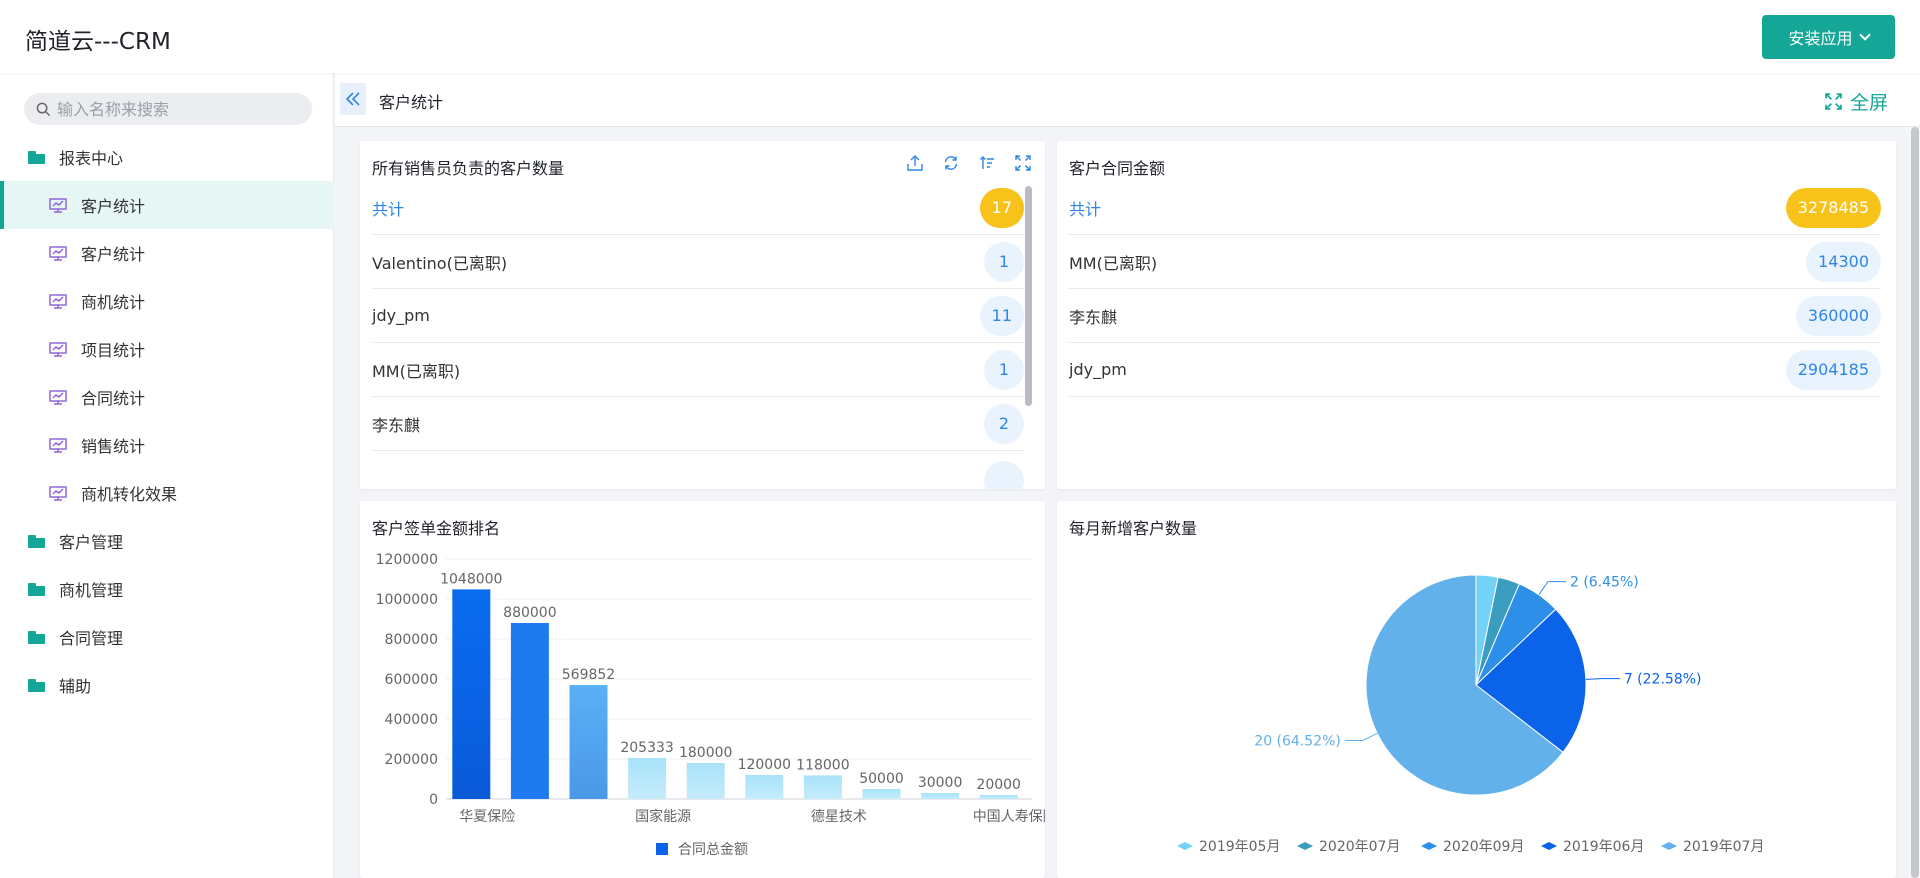 The image size is (1920, 878). I want to click on bar-value-label: 205333, so click(646, 748).